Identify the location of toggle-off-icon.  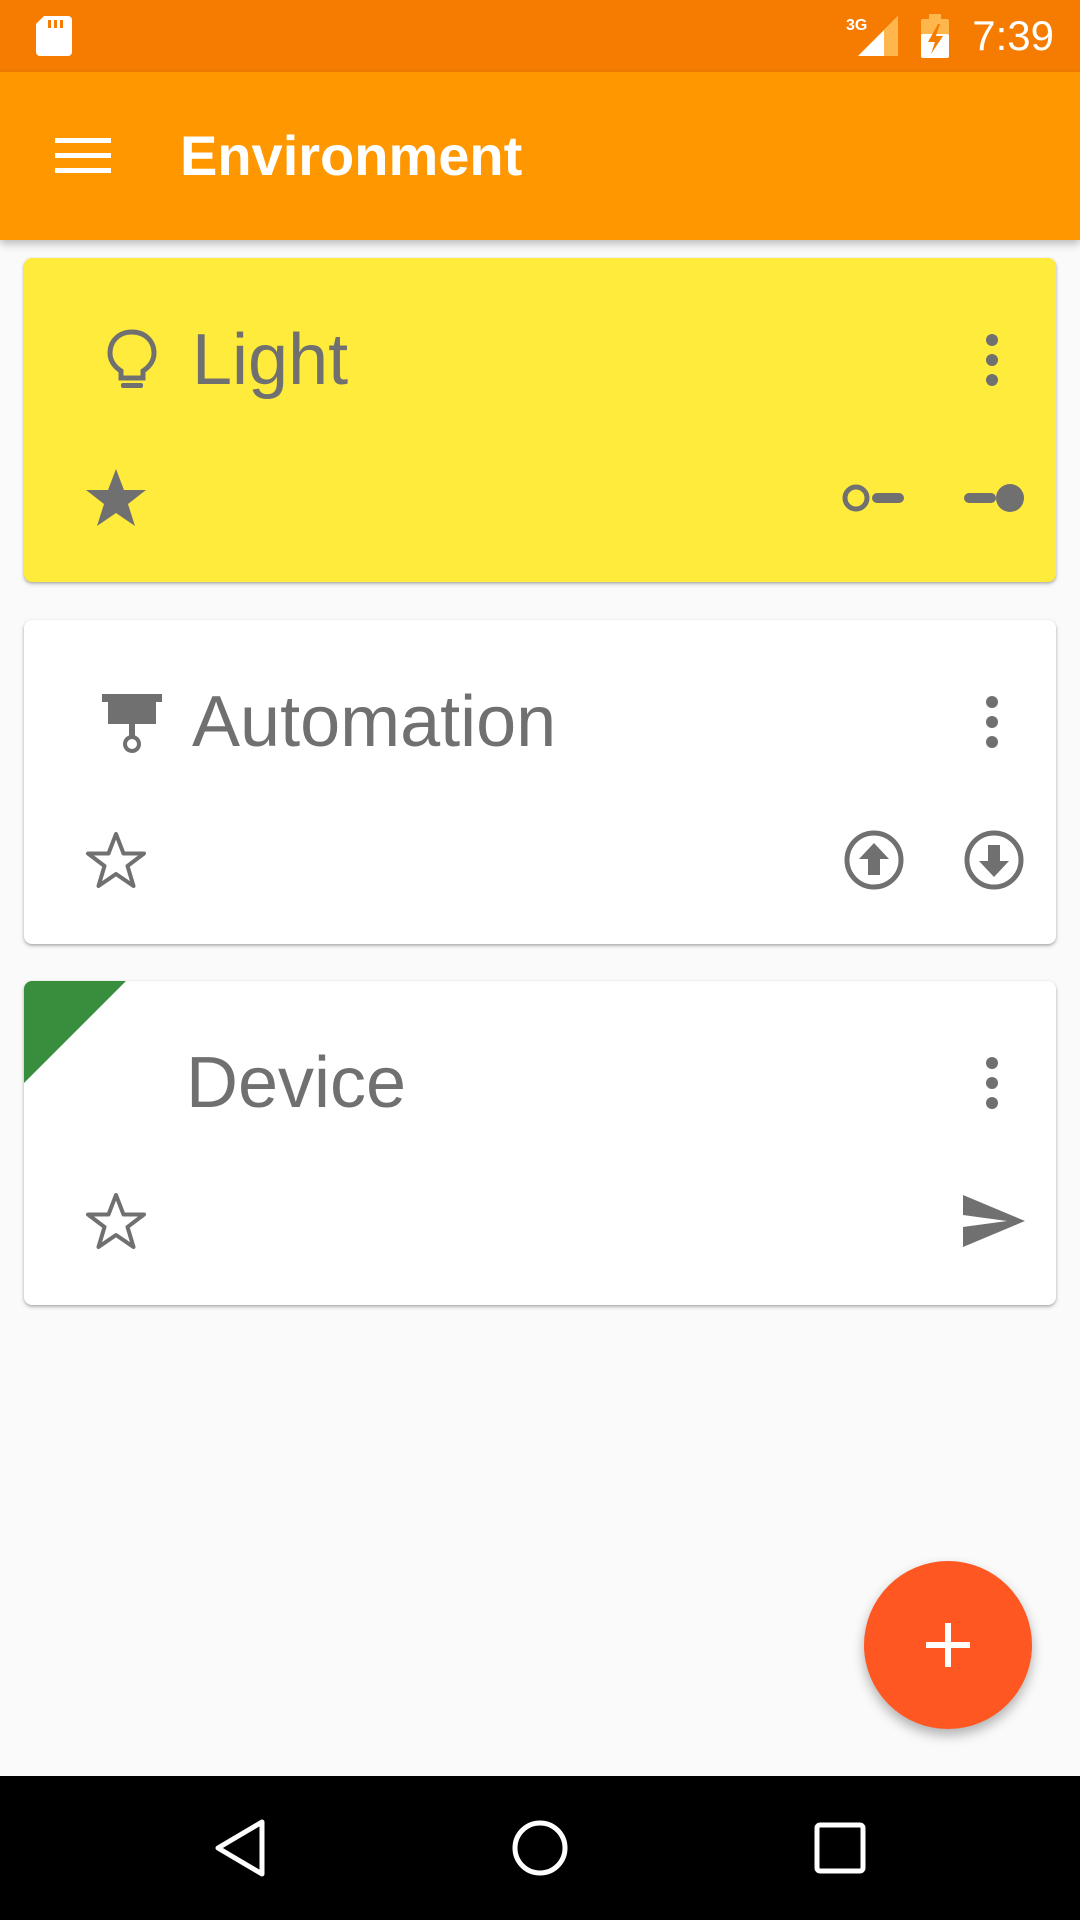
(873, 498).